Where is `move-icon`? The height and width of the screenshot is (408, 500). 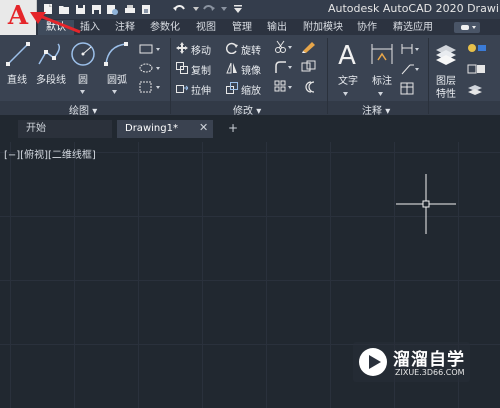
move-icon is located at coordinates (182, 48).